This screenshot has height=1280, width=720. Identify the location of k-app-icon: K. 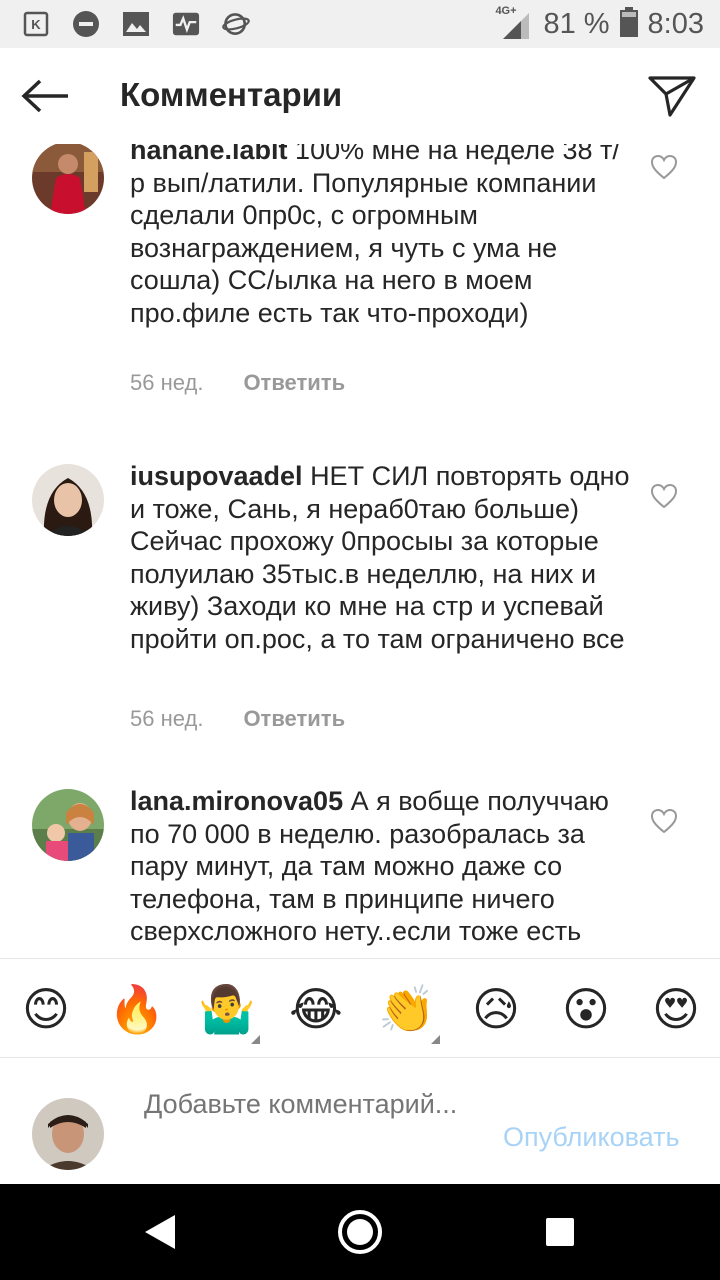
(36, 24).